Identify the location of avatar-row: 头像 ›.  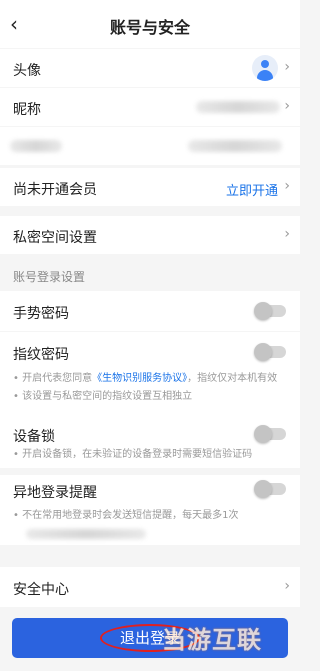
(150, 68).